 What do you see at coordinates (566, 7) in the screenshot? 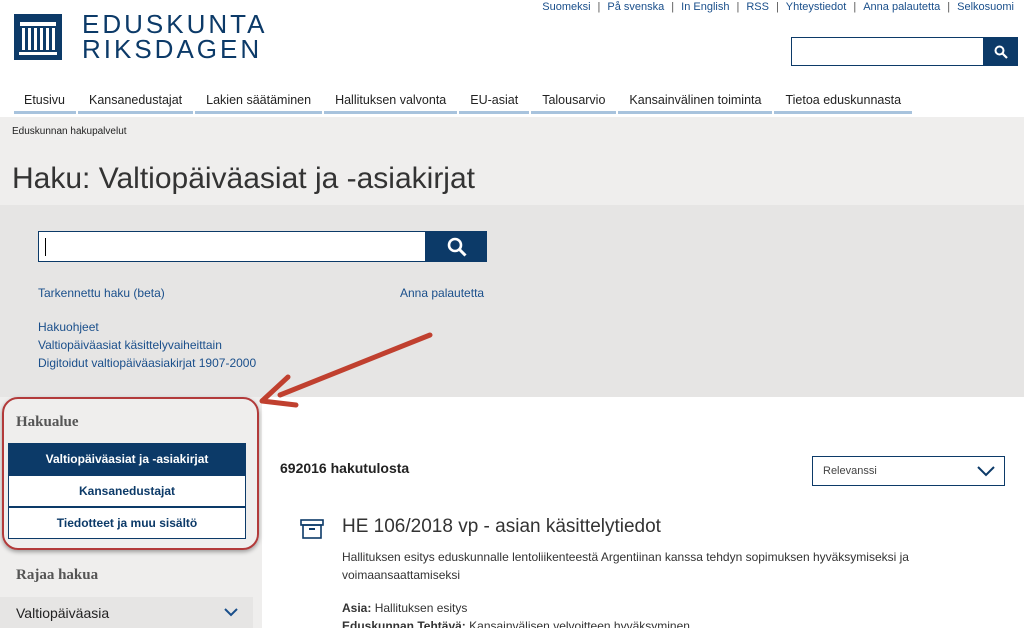
I see `link-suomeksi: Suomeksi` at bounding box center [566, 7].